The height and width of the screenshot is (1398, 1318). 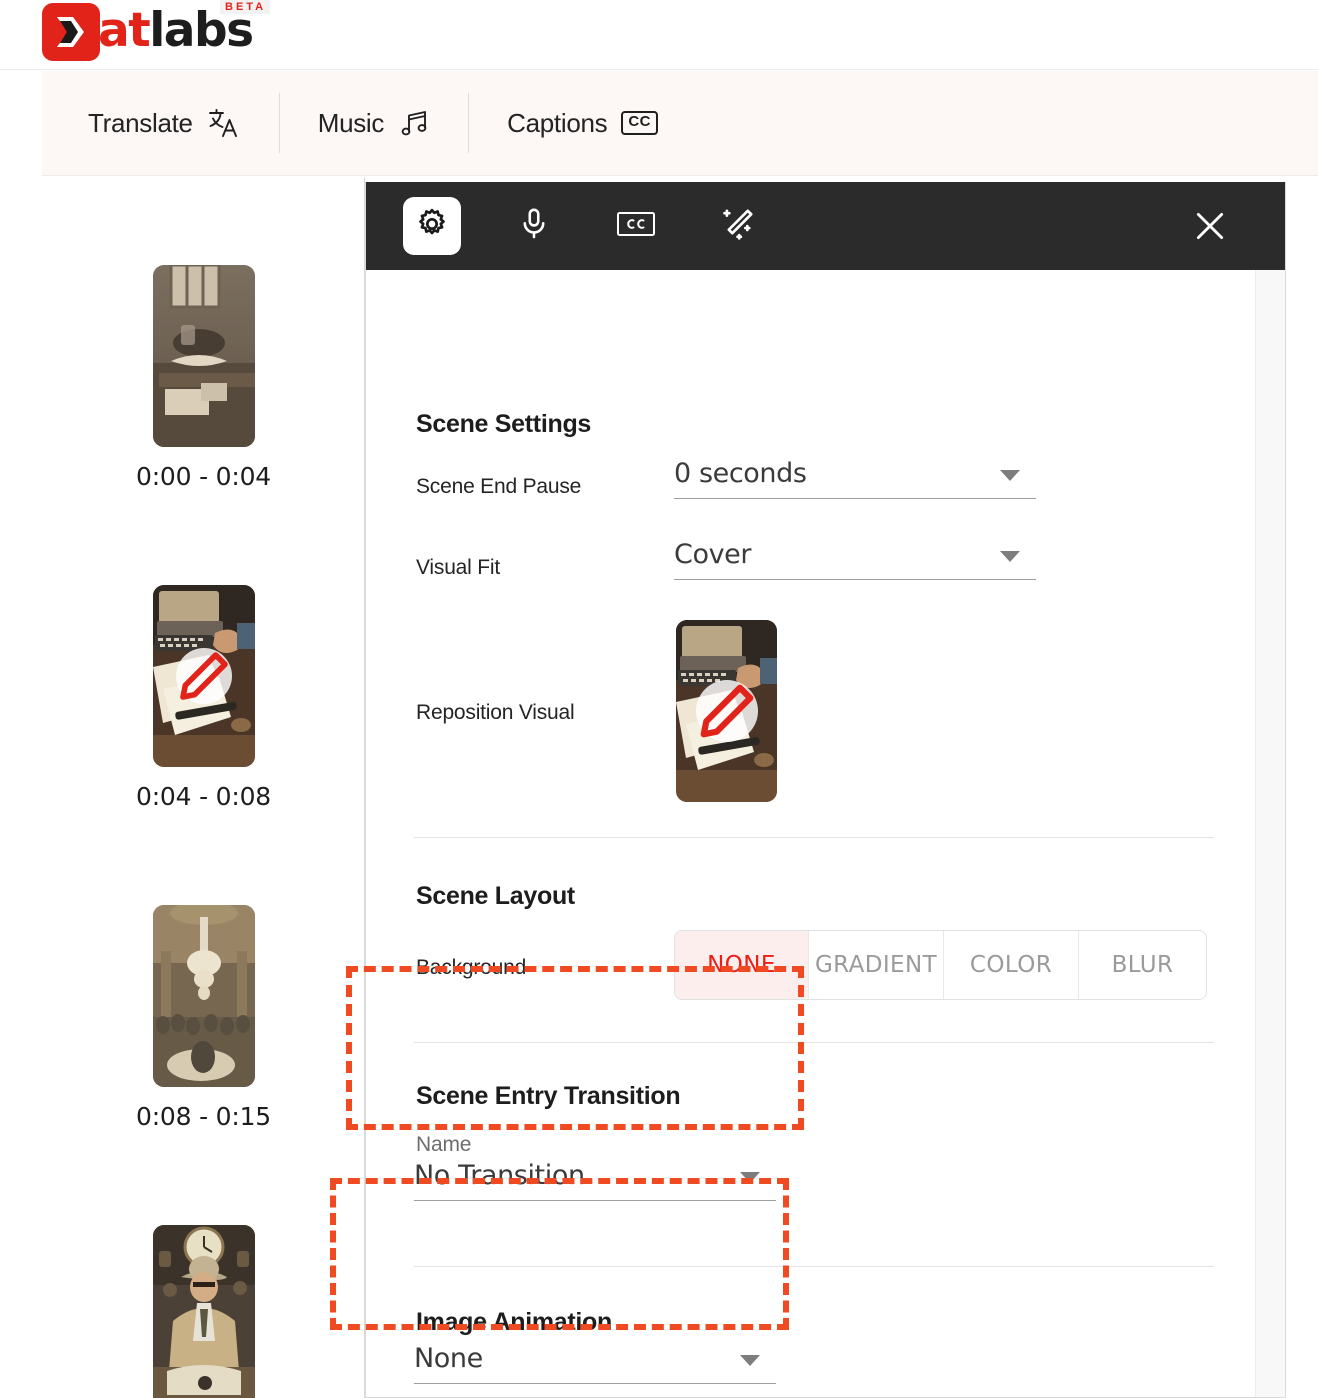 I want to click on tab-captions, so click(x=636, y=226).